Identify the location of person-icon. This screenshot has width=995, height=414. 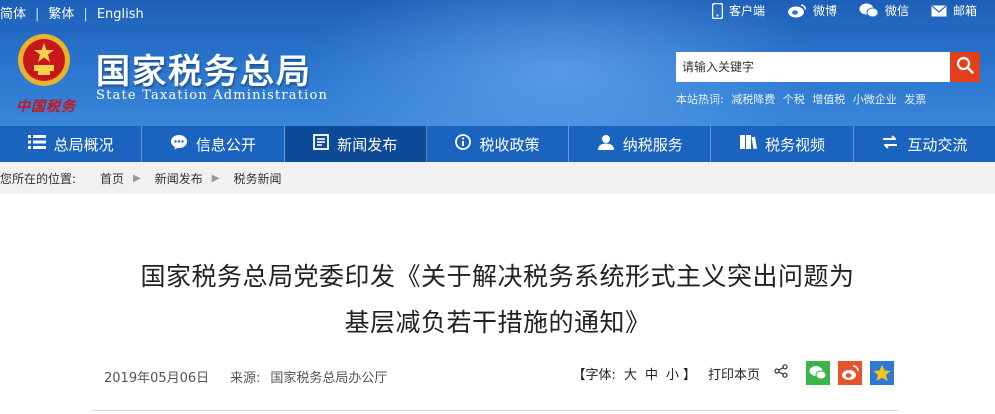
(606, 144).